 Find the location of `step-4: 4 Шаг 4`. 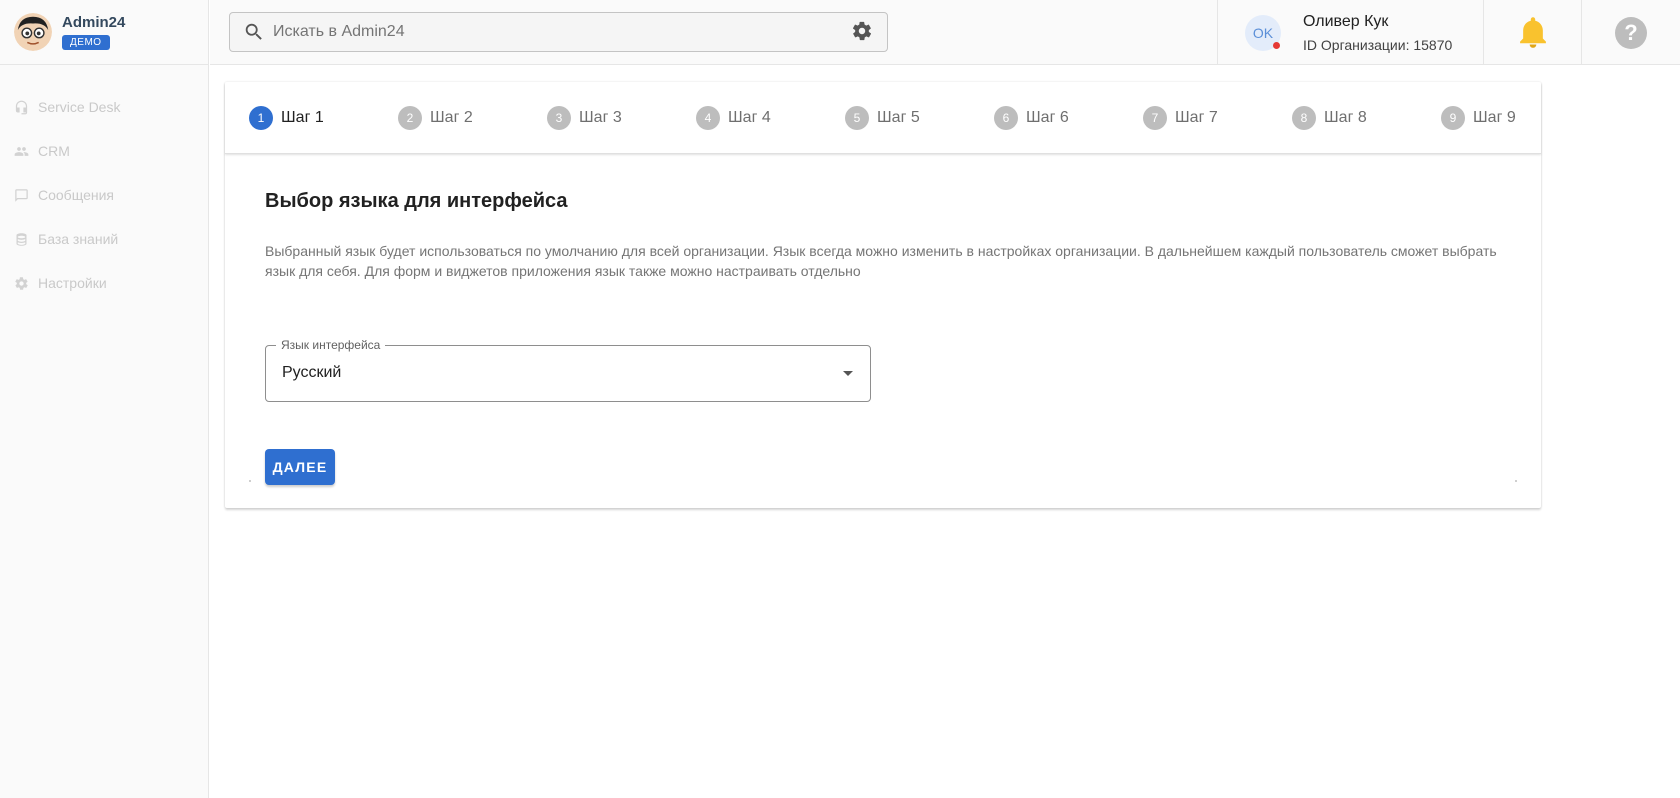

step-4: 4 Шаг 4 is located at coordinates (770, 117).